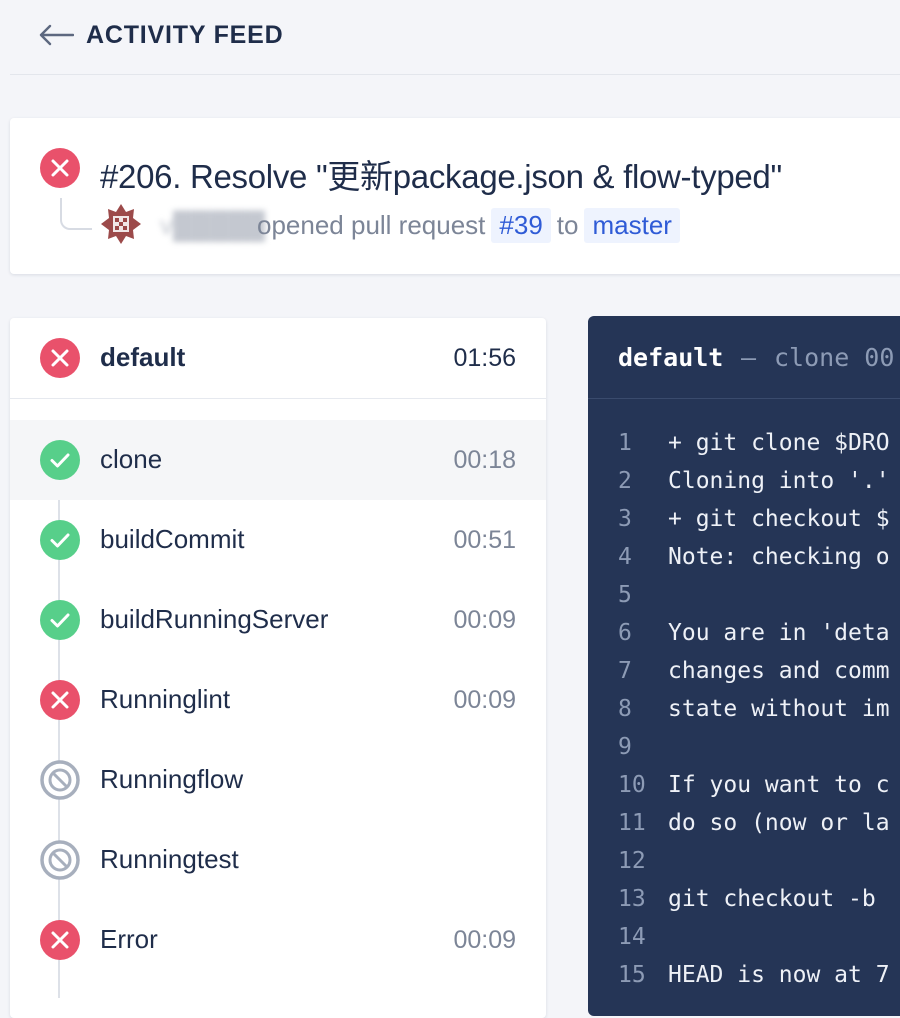 This screenshot has height=1018, width=900. What do you see at coordinates (625, 481) in the screenshot?
I see `line-number: 2` at bounding box center [625, 481].